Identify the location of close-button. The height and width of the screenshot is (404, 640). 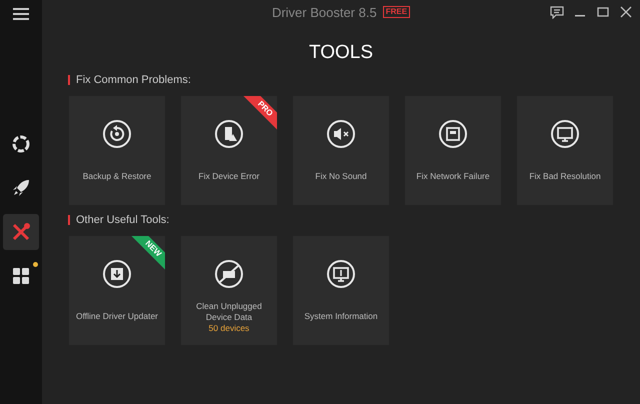
(626, 12).